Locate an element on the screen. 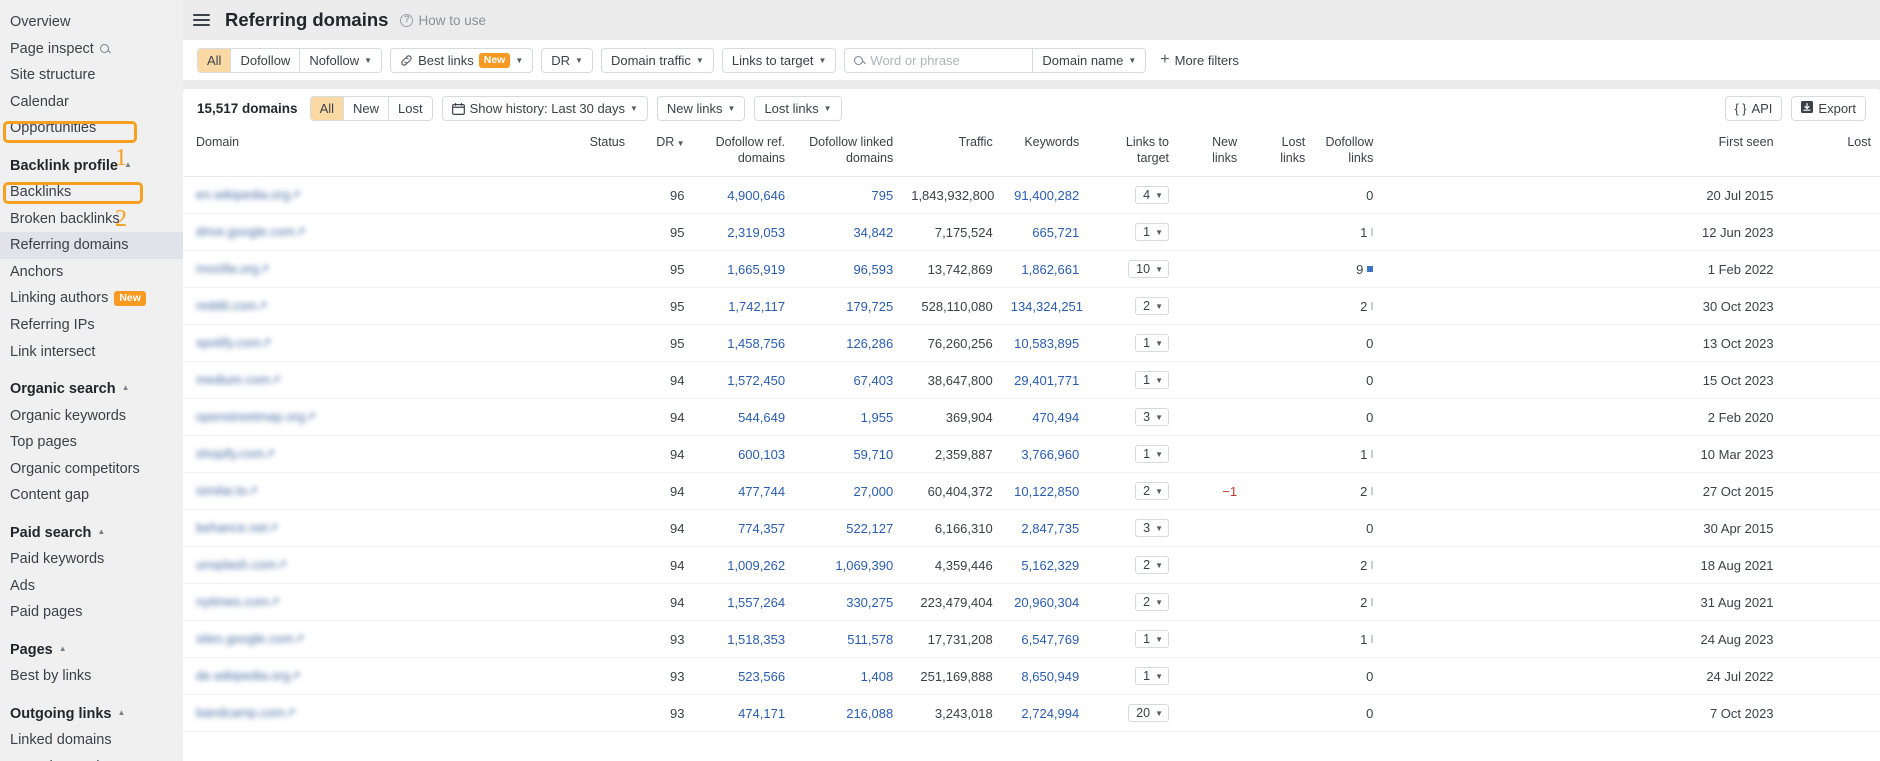 This screenshot has height=761, width=1880. sidebar-item-backlinks: Backlinks is located at coordinates (91, 192).